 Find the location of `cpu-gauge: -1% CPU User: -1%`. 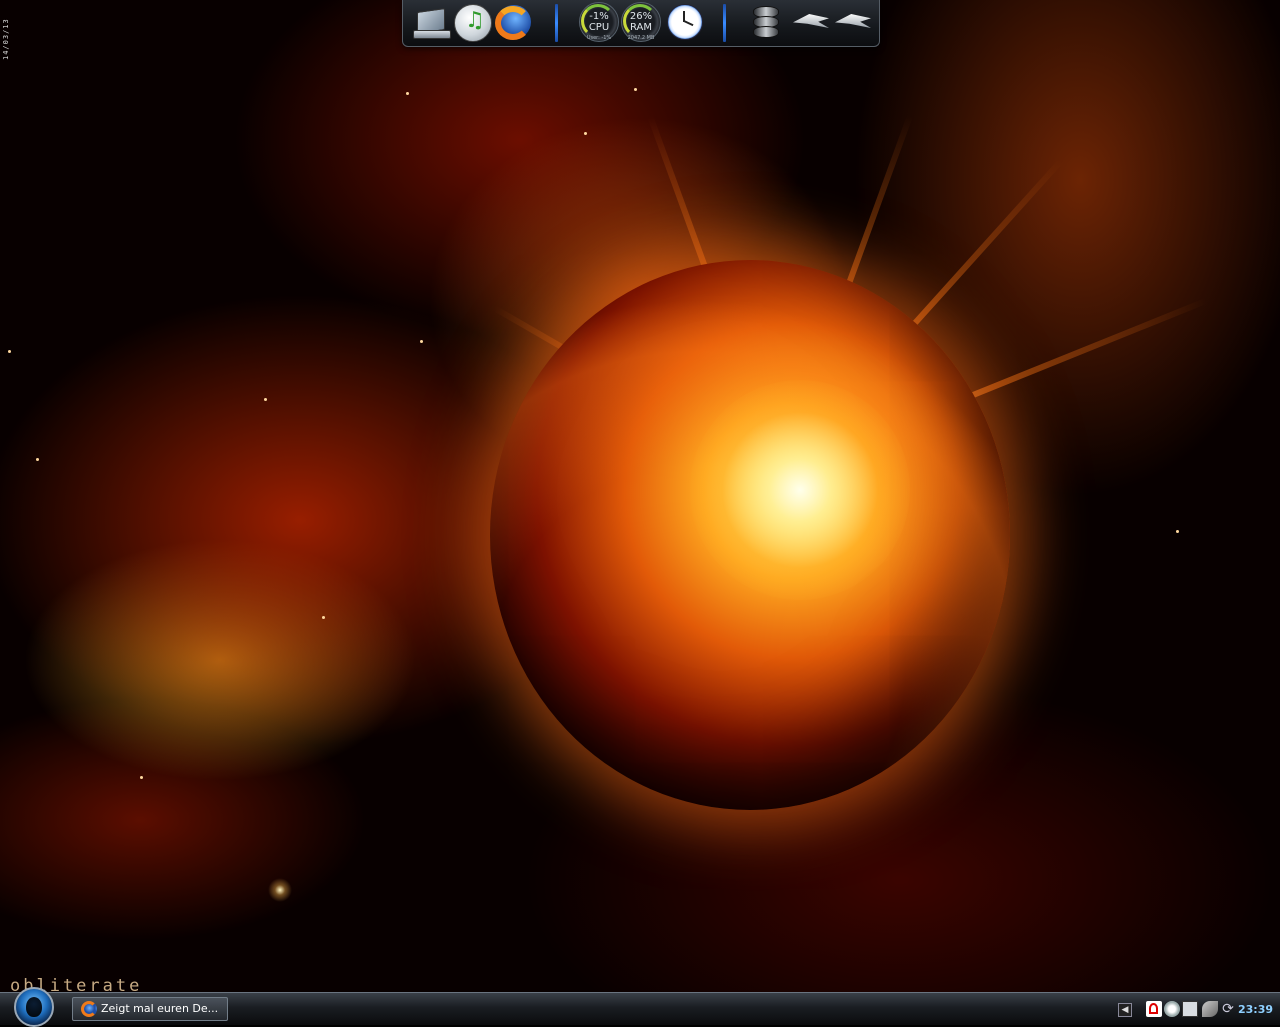

cpu-gauge: -1% CPU User: -1% is located at coordinates (599, 22).